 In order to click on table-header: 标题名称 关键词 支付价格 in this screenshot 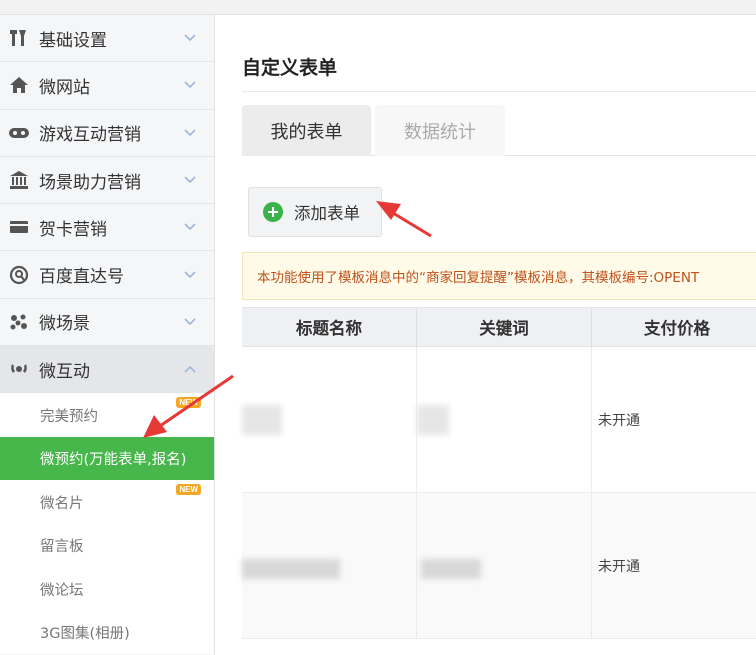, I will do `click(499, 327)`.